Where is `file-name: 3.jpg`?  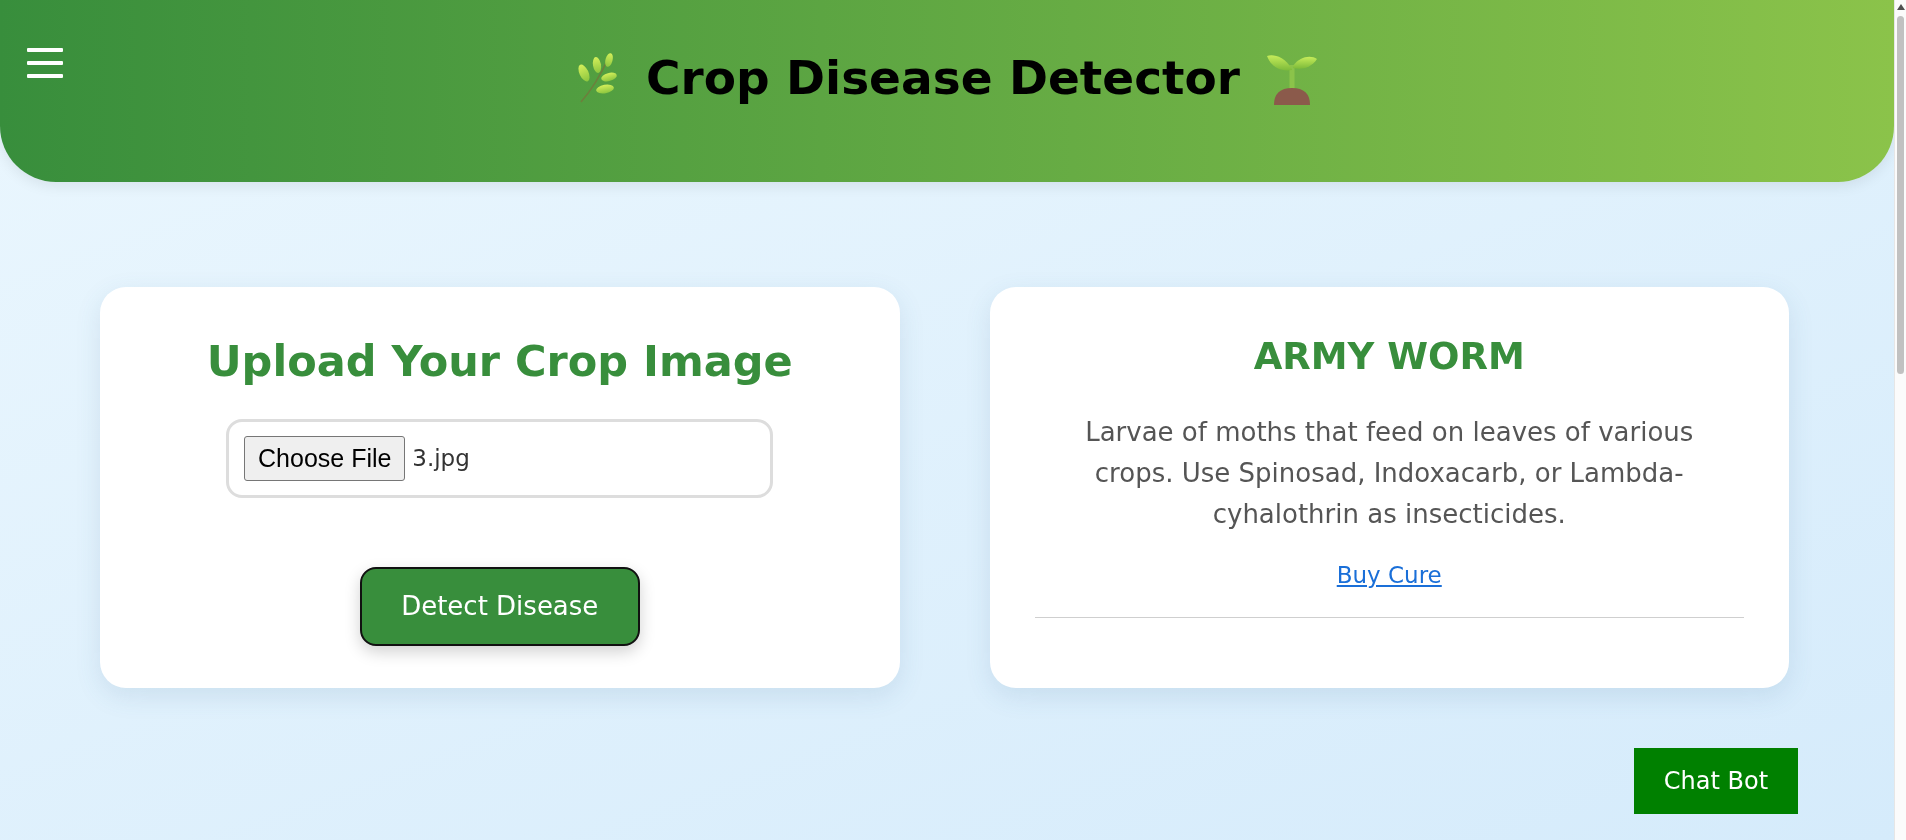 file-name: 3.jpg is located at coordinates (441, 459).